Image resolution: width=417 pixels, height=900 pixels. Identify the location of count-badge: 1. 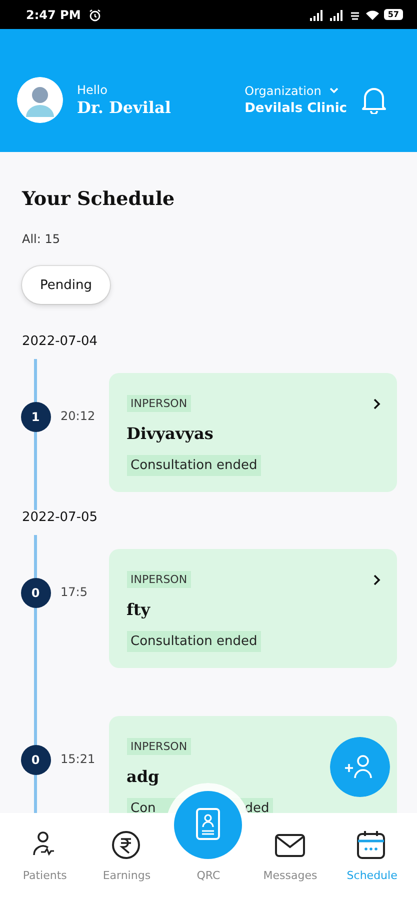
(35, 417).